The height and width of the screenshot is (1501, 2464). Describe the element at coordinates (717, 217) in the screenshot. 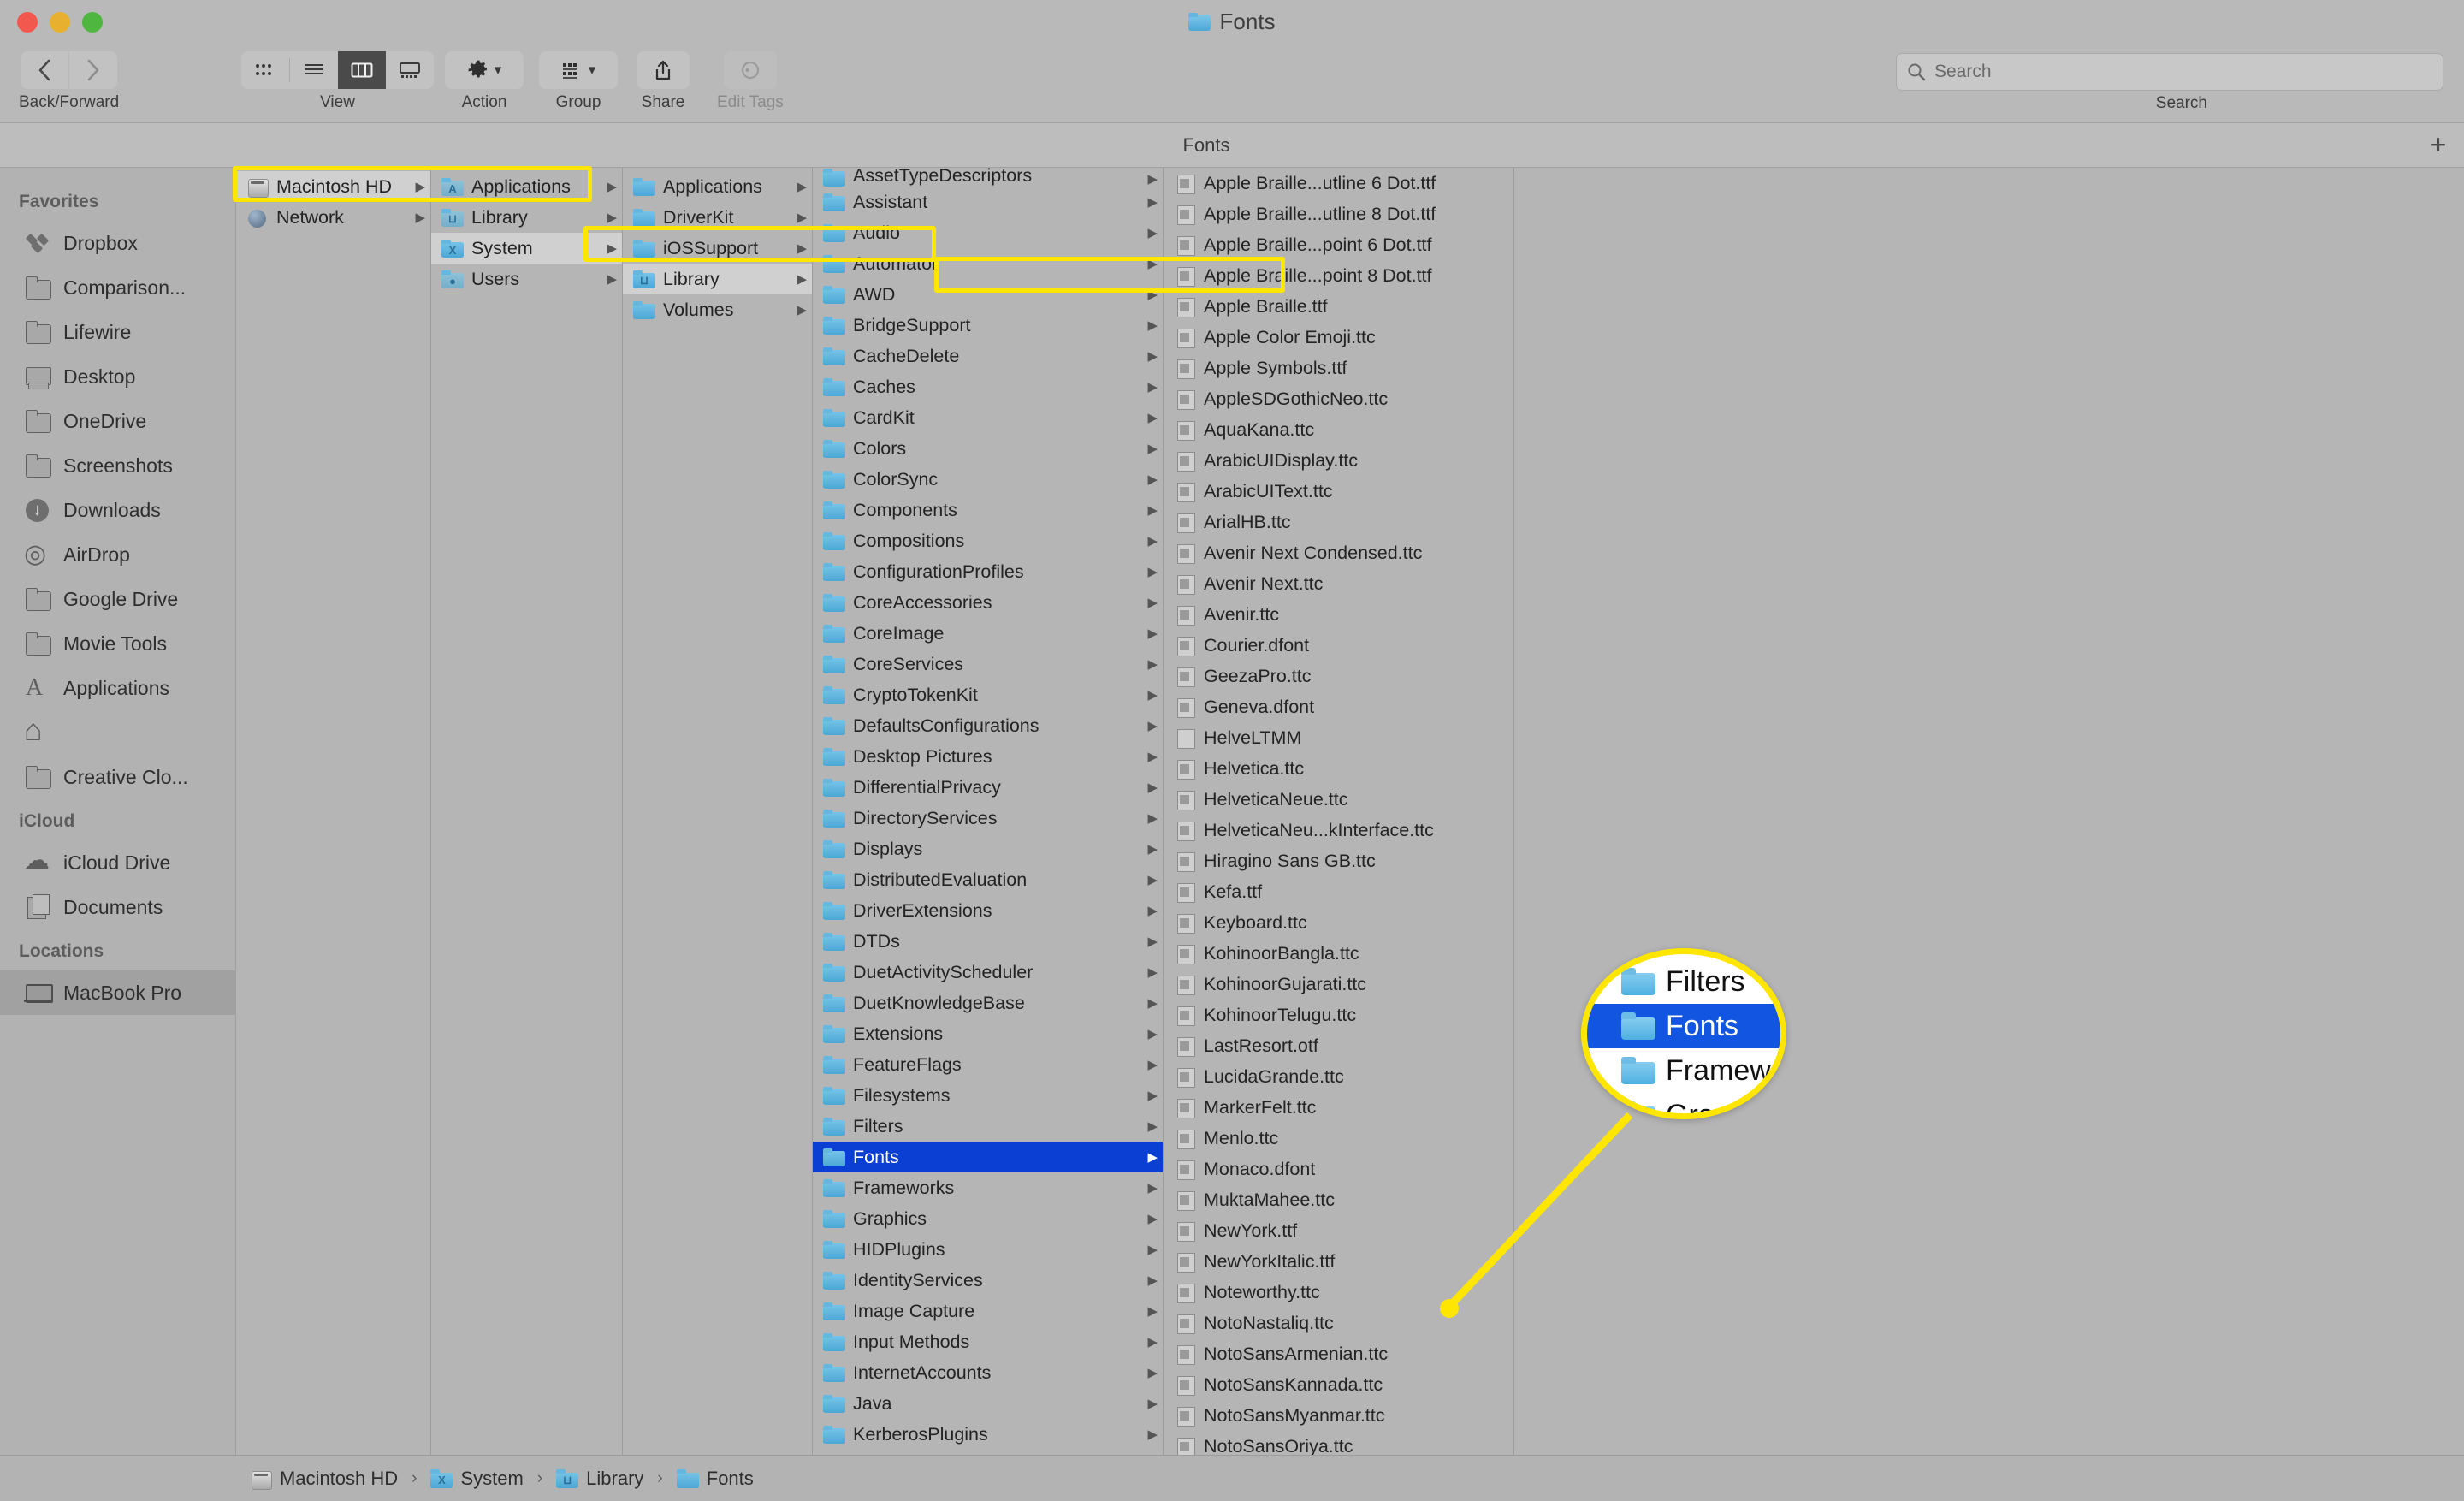

I see `list-item: DriverKit ▶` at that location.